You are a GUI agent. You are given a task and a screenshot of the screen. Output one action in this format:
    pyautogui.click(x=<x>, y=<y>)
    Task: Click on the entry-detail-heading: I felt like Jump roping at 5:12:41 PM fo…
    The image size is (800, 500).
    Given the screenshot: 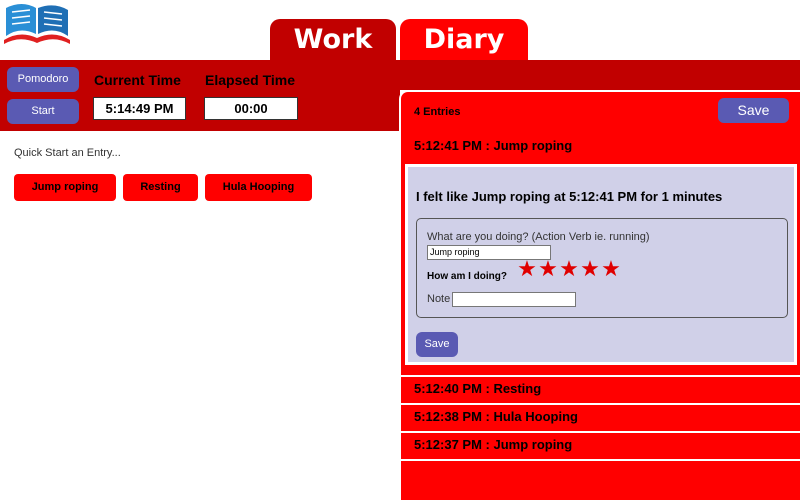 What is the action you would take?
    pyautogui.click(x=569, y=196)
    